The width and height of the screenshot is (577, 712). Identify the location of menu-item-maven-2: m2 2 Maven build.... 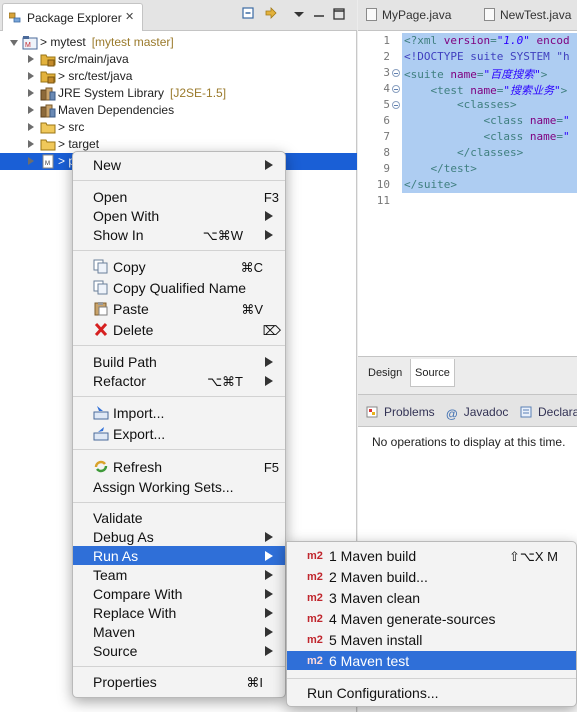
(431, 576).